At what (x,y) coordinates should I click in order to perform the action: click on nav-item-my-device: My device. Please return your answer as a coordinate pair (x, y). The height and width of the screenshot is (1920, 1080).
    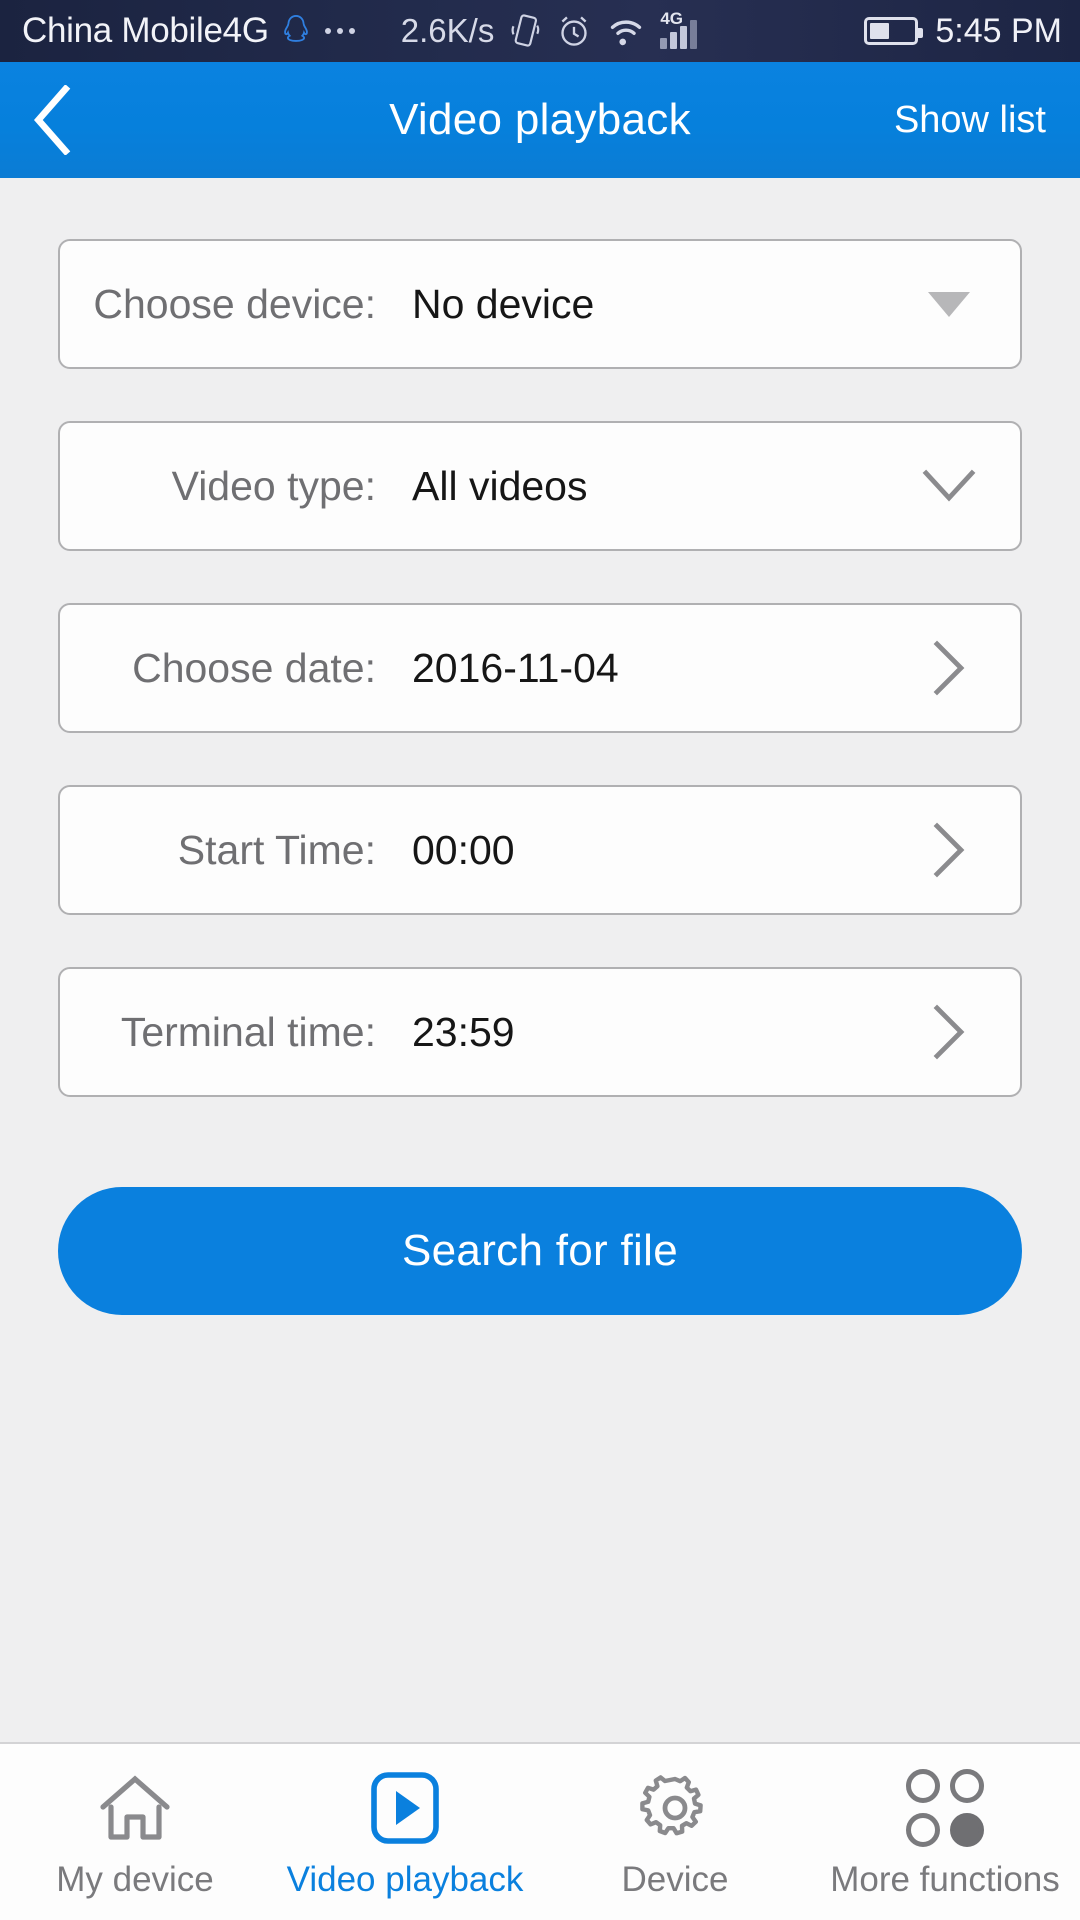
    Looking at the image, I should click on (135, 1832).